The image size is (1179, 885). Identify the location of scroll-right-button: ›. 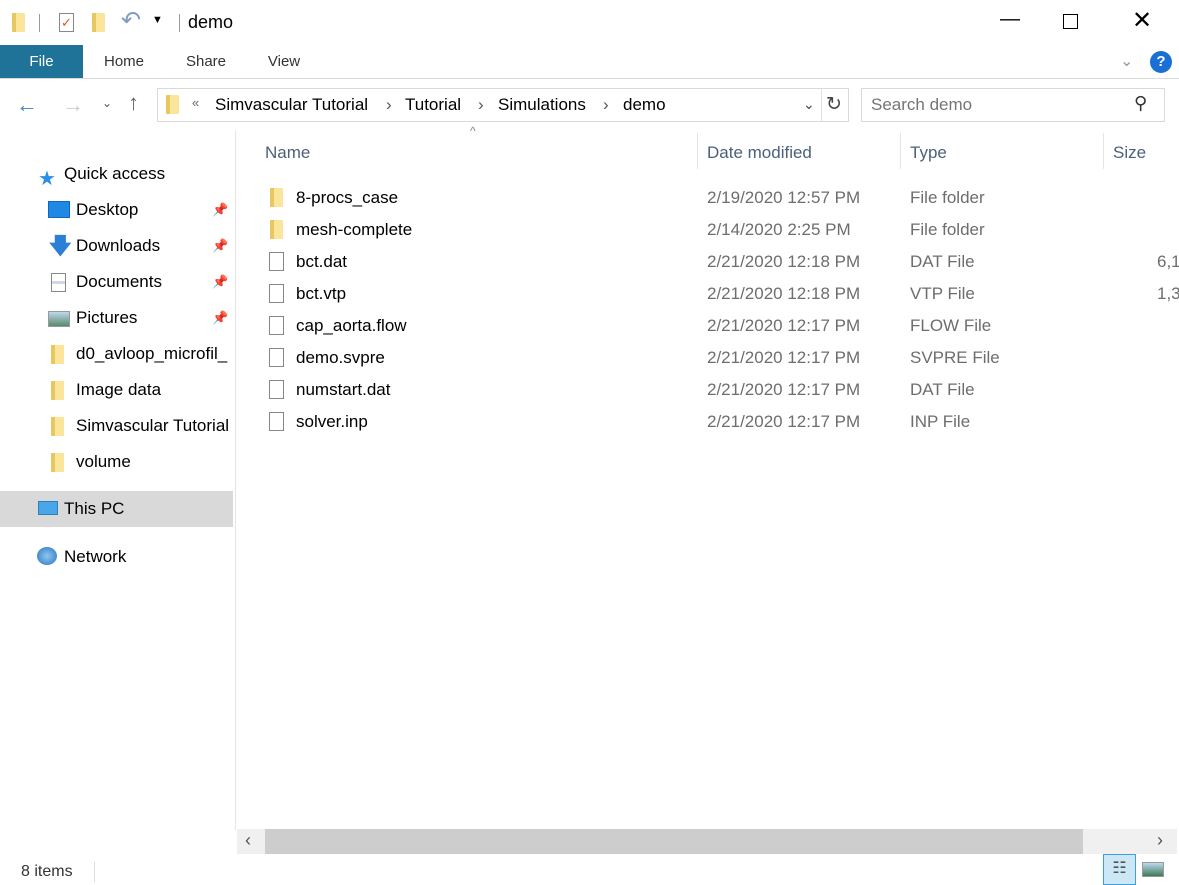
(1160, 840).